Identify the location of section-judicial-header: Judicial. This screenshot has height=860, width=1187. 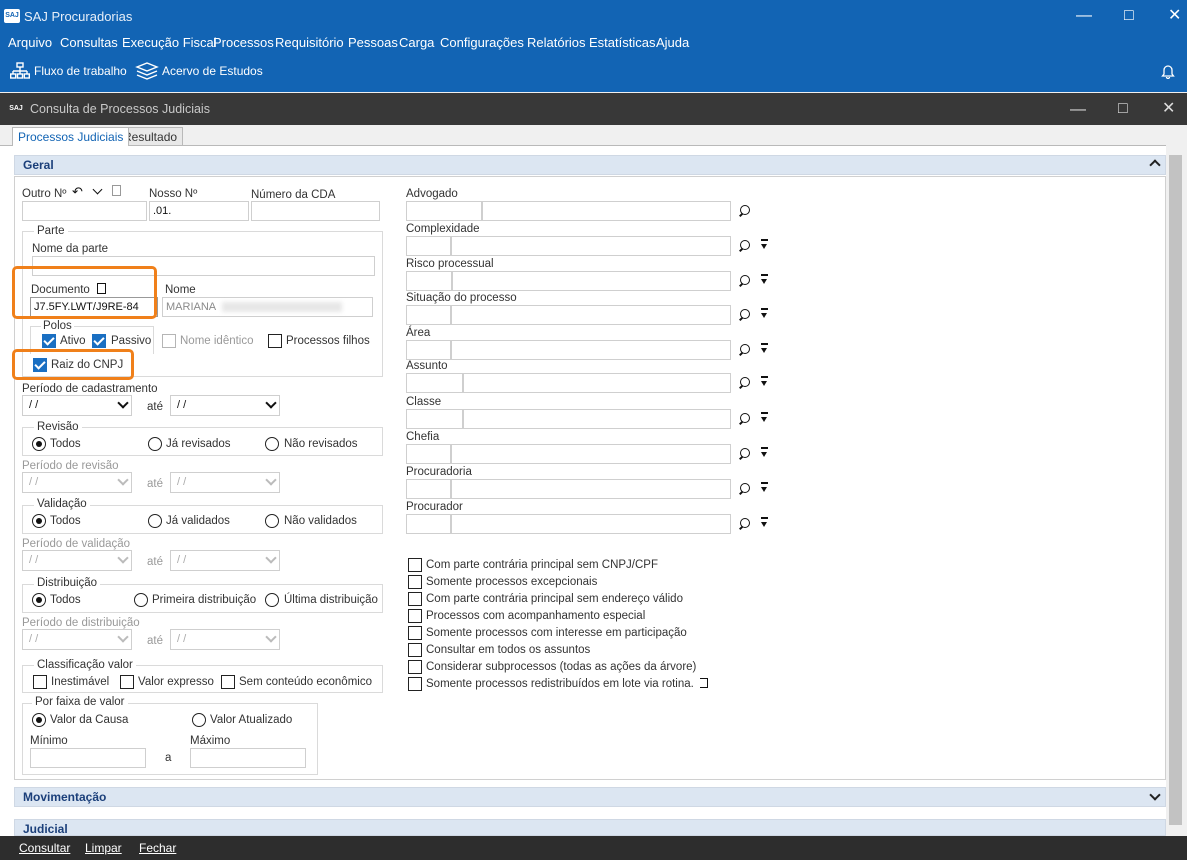
(590, 827).